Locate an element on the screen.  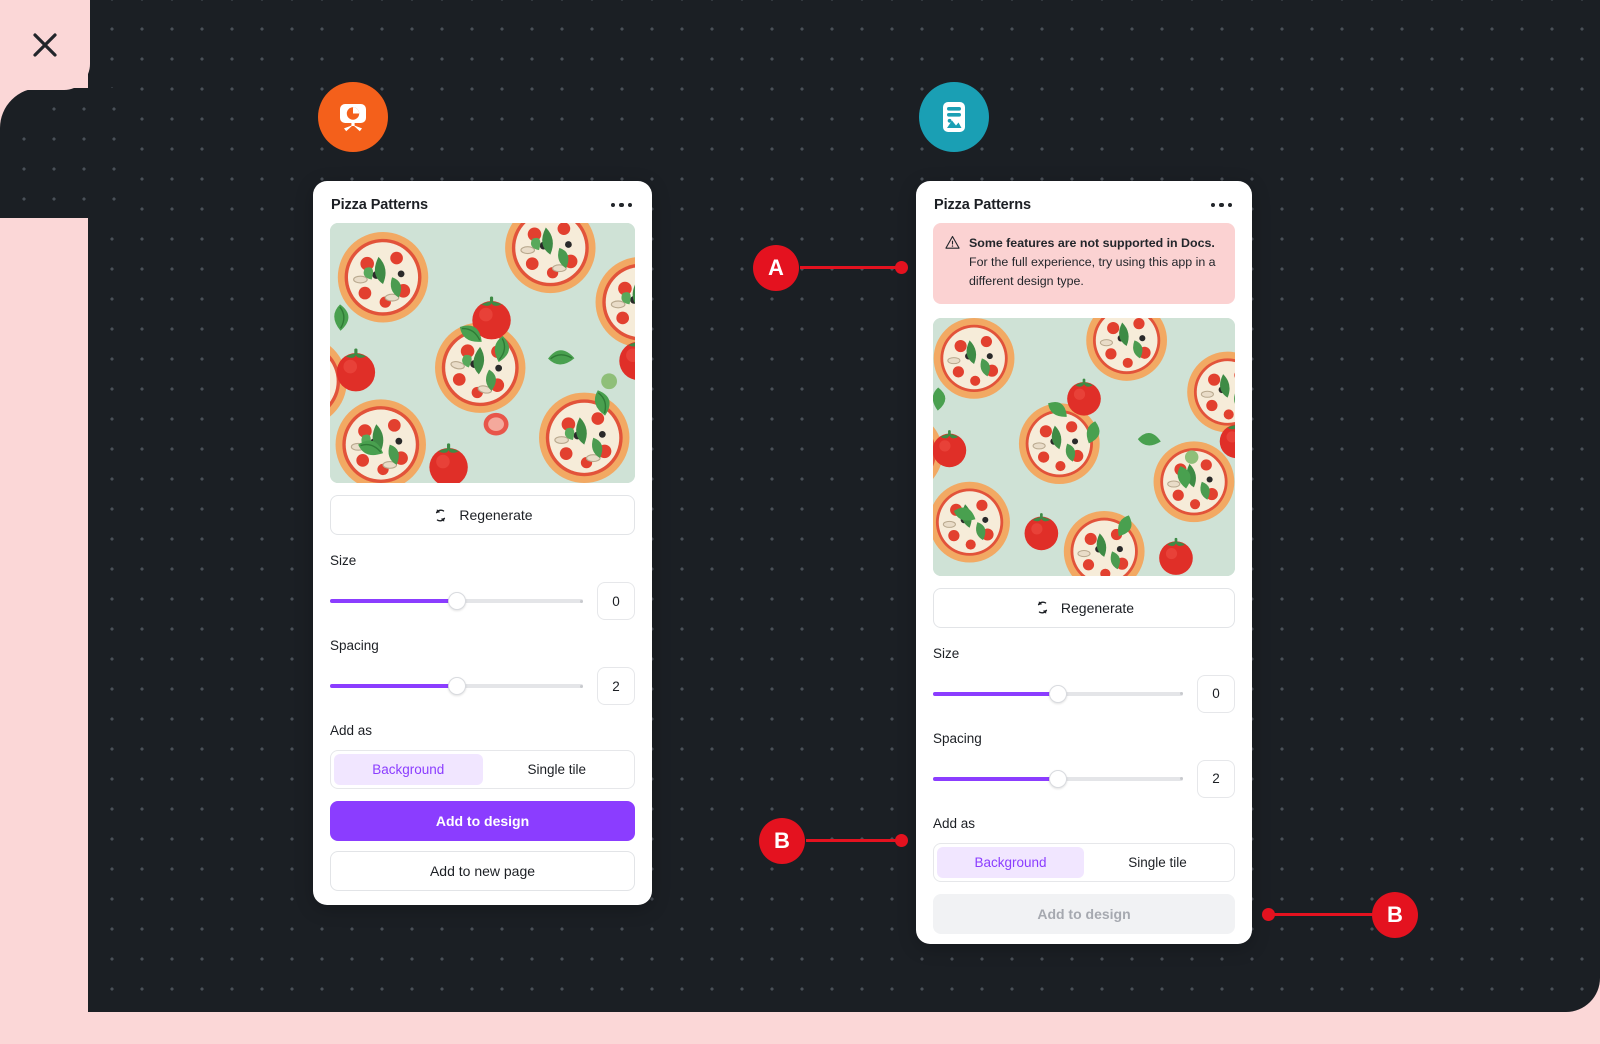
annotation-leader-b2 is located at coordinates (1324, 914).